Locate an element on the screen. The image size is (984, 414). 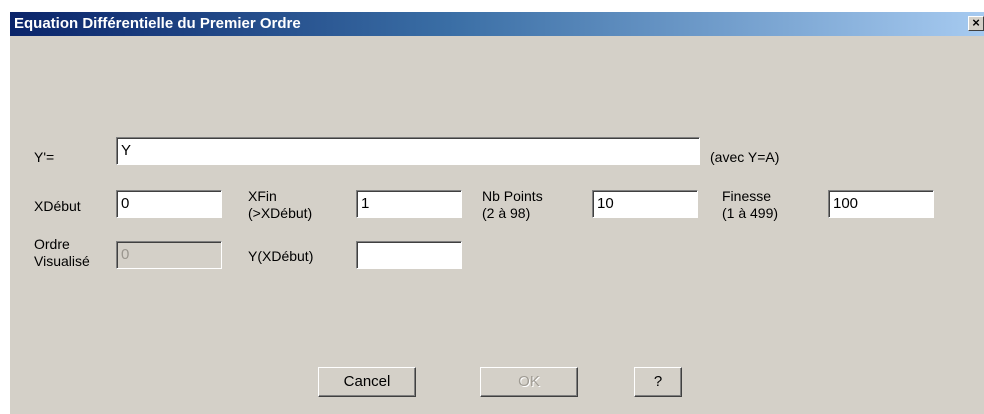
yxdebut-input is located at coordinates (409, 255).